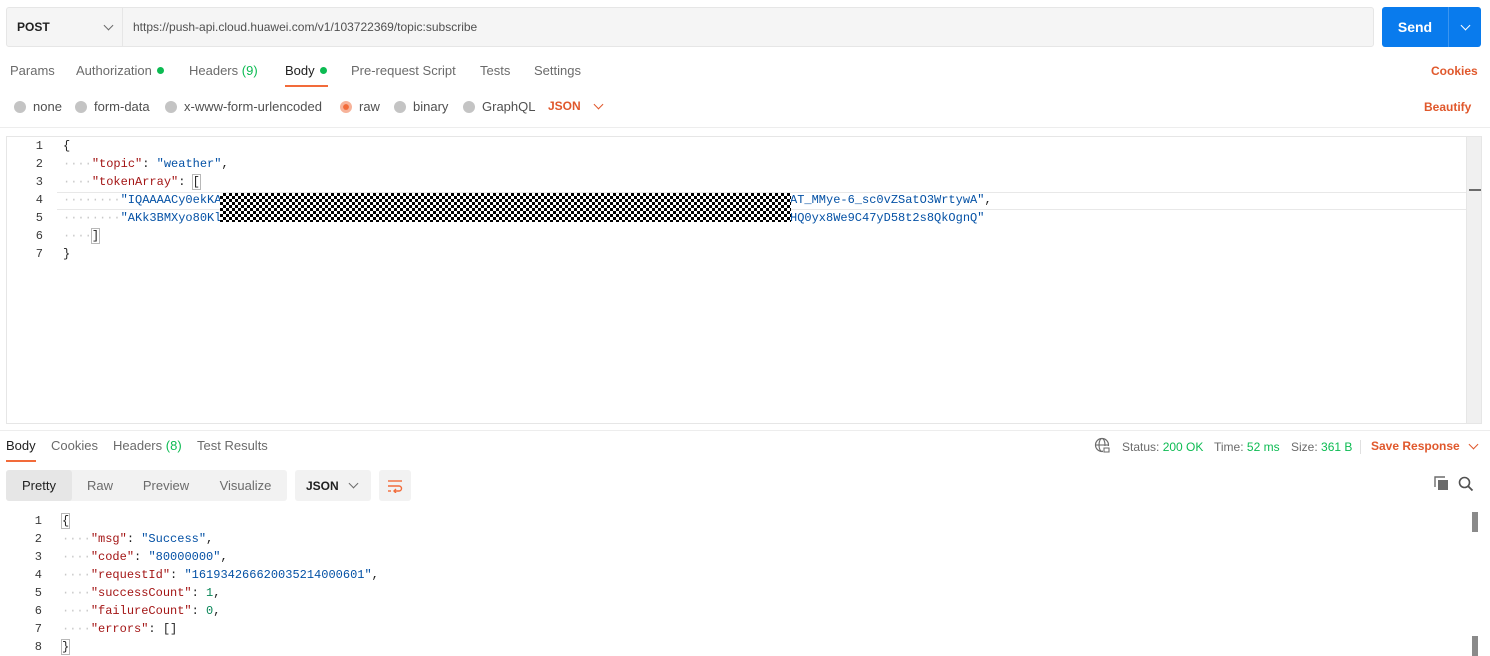  I want to click on json-key: "tokenArray", so click(135, 182).